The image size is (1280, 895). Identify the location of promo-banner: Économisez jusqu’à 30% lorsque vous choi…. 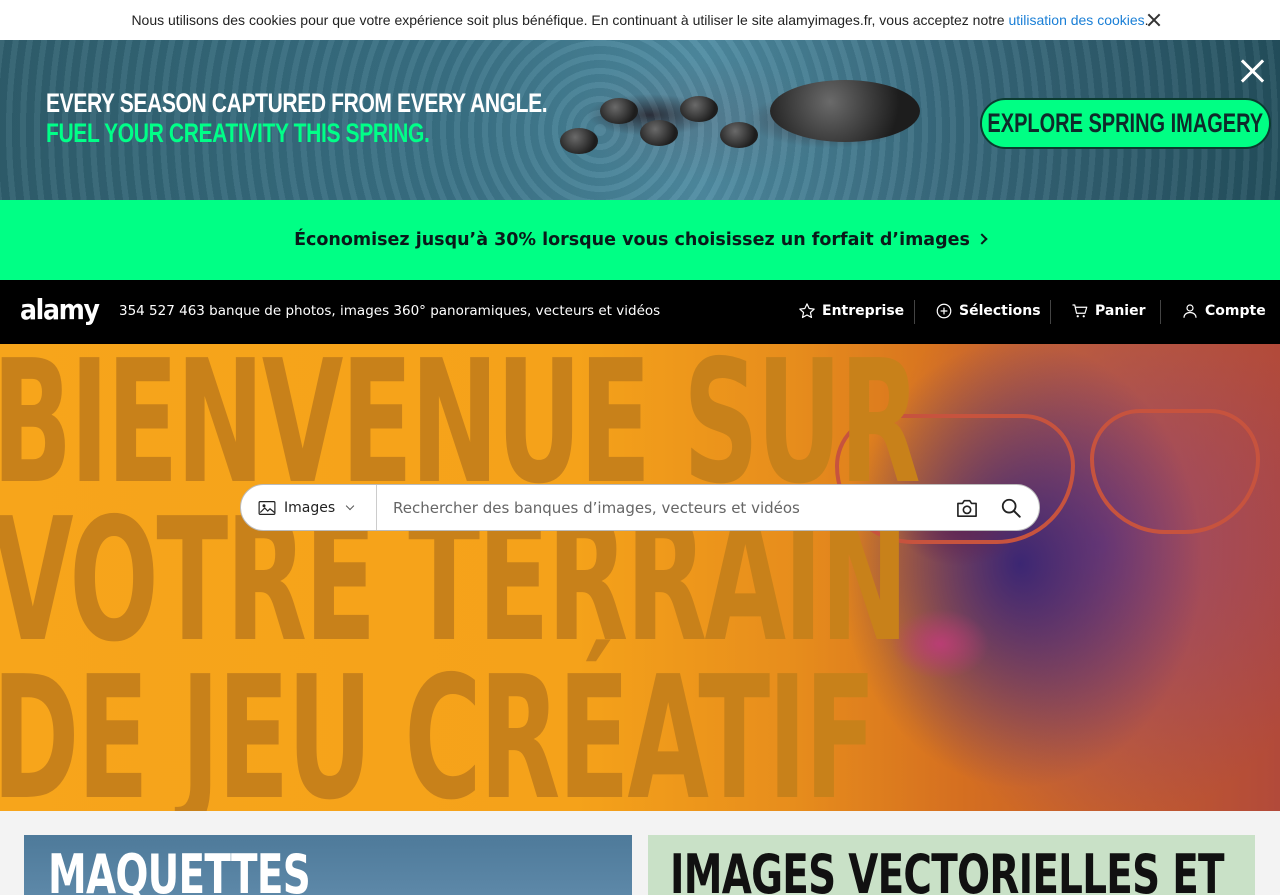
(640, 240).